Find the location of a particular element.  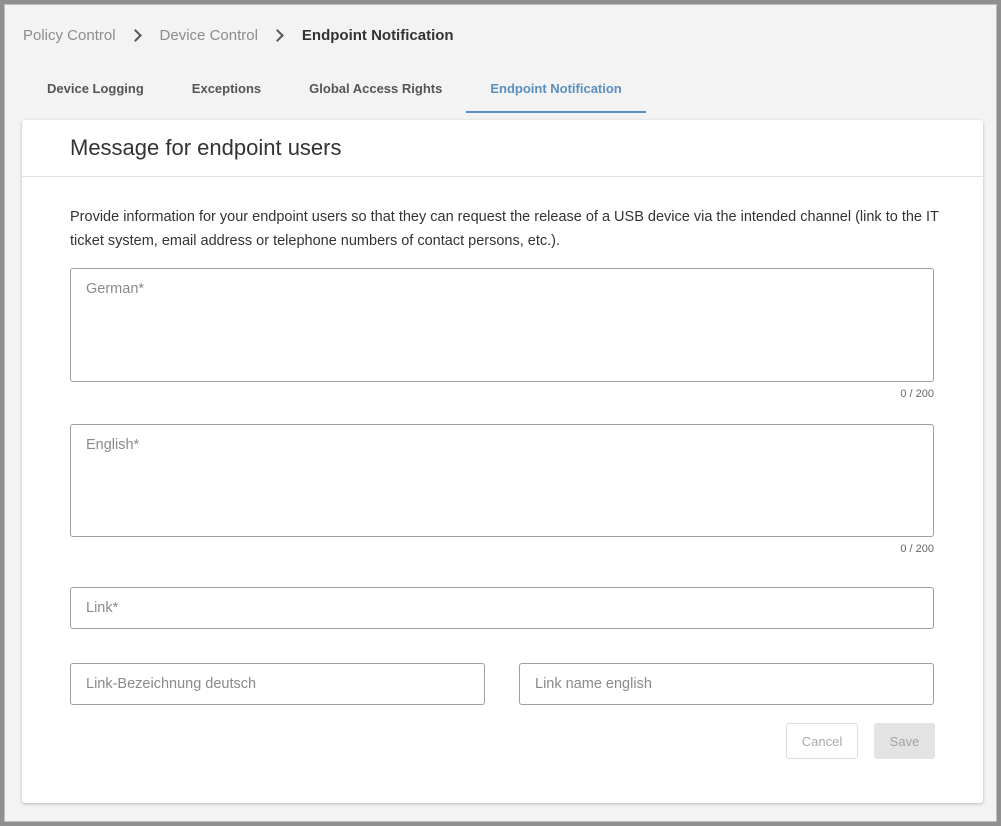

link-name-german-field: Link-Bezeichnung deutsch is located at coordinates (277, 684).